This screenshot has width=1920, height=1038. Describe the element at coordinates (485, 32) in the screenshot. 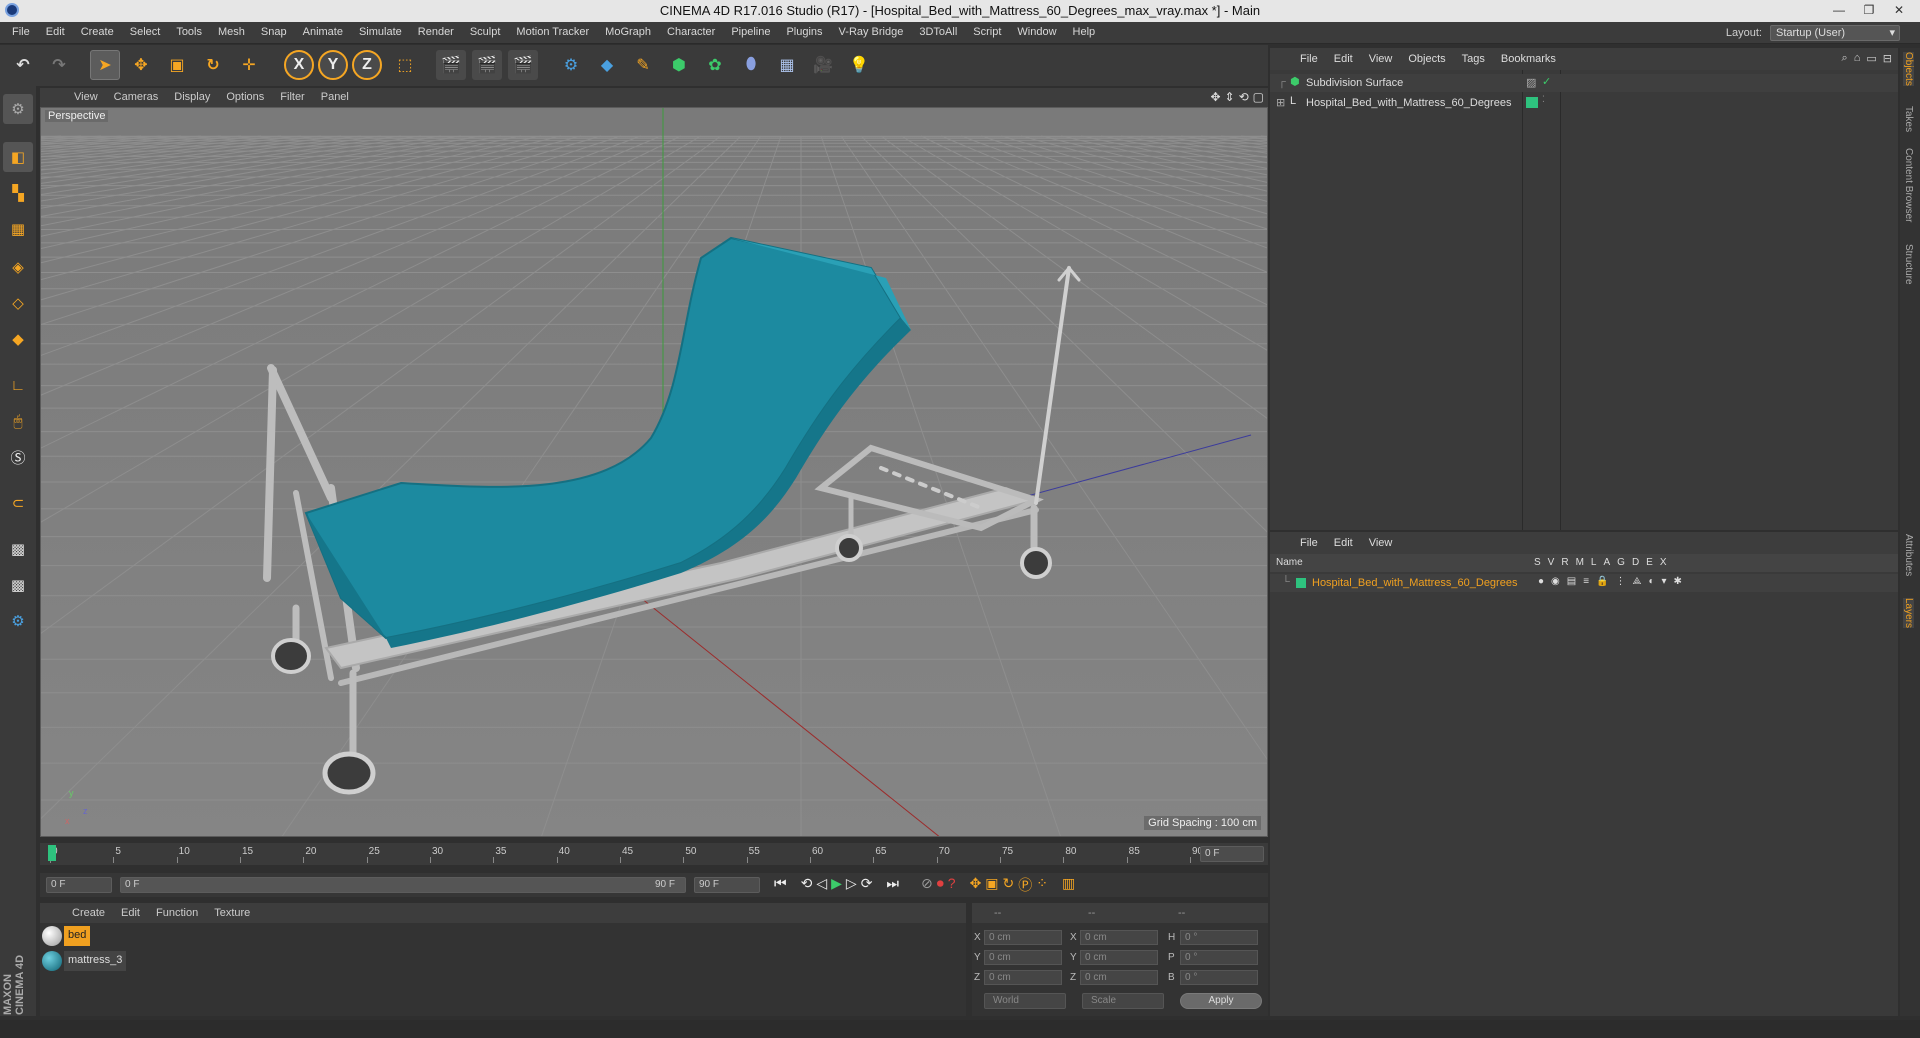

I see `menu-sculpt: Sculpt` at that location.